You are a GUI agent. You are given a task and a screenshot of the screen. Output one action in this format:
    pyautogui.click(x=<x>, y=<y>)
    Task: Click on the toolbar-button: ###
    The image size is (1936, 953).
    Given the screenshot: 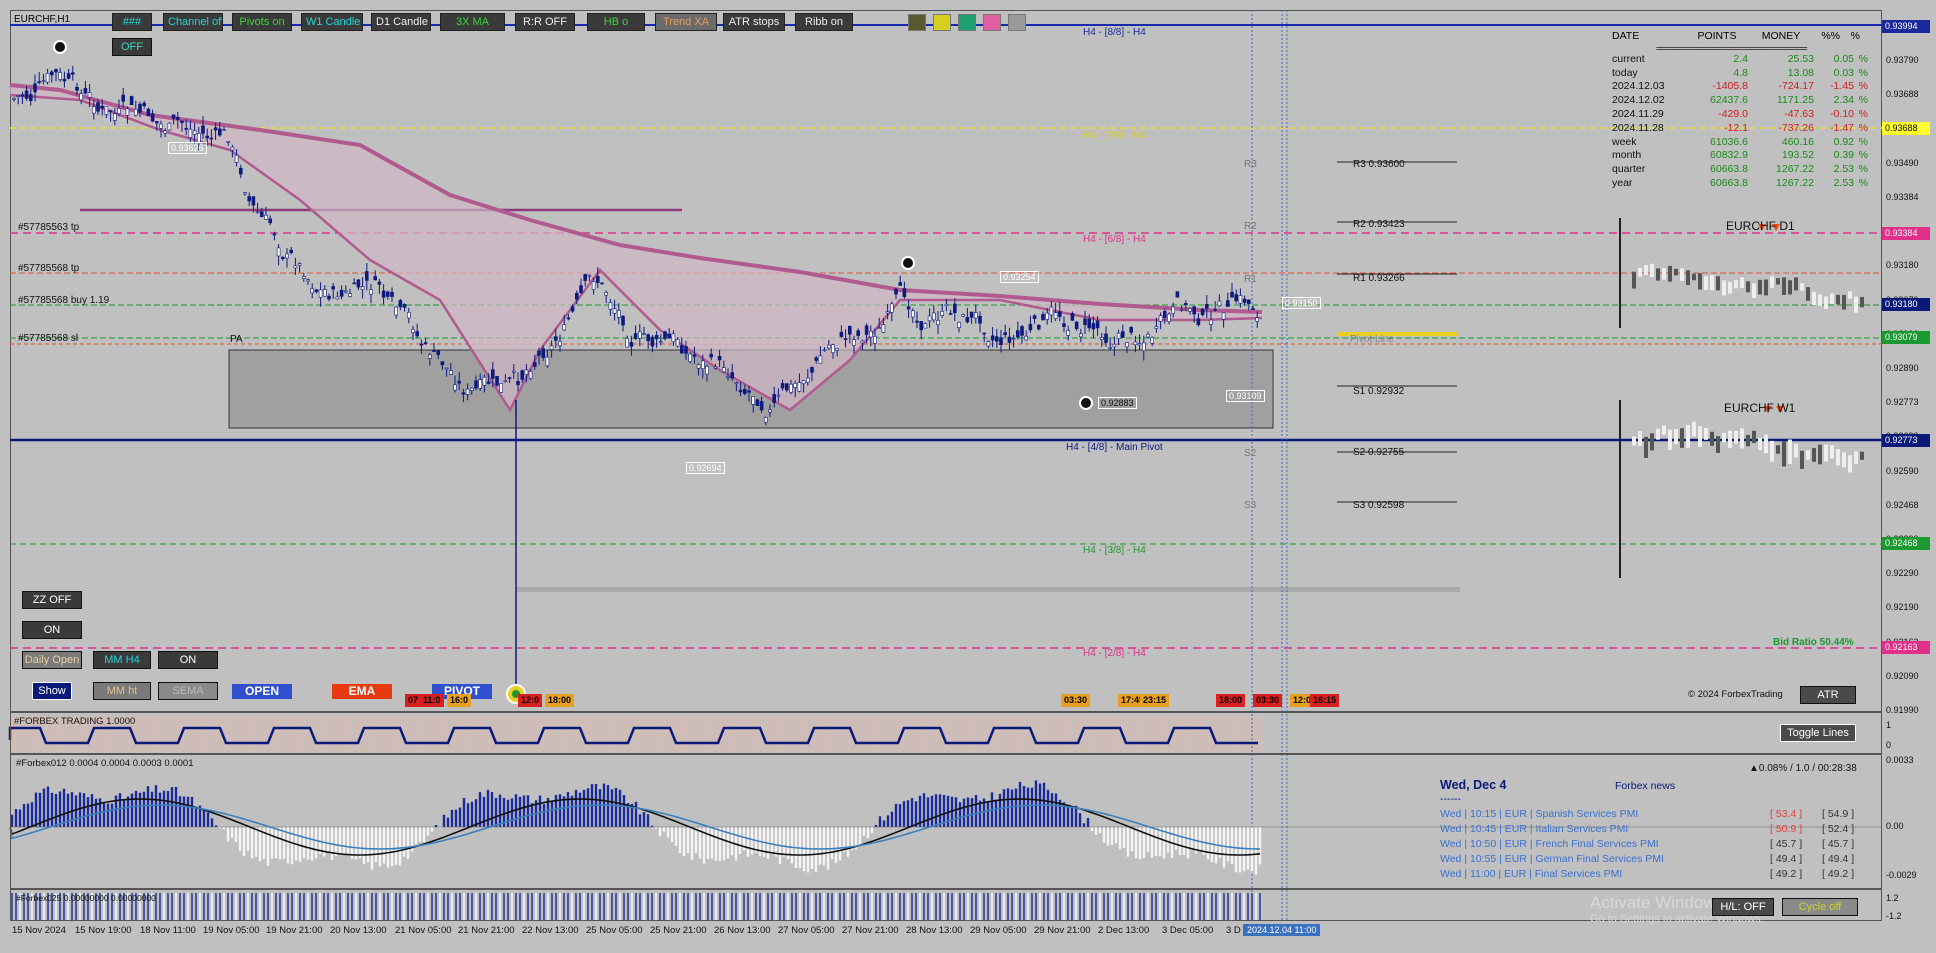 What is the action you would take?
    pyautogui.click(x=132, y=22)
    